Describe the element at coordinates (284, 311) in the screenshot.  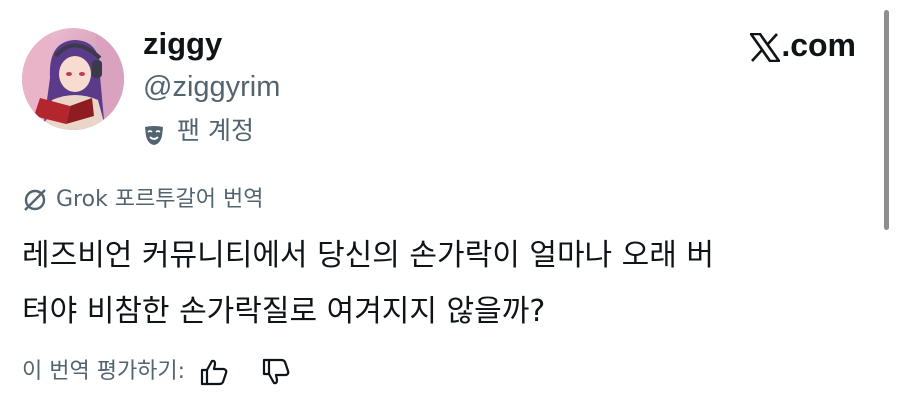
I see `tweet-text-line: 텨야 비참한 손가락질로 여겨지지 않을까?` at that location.